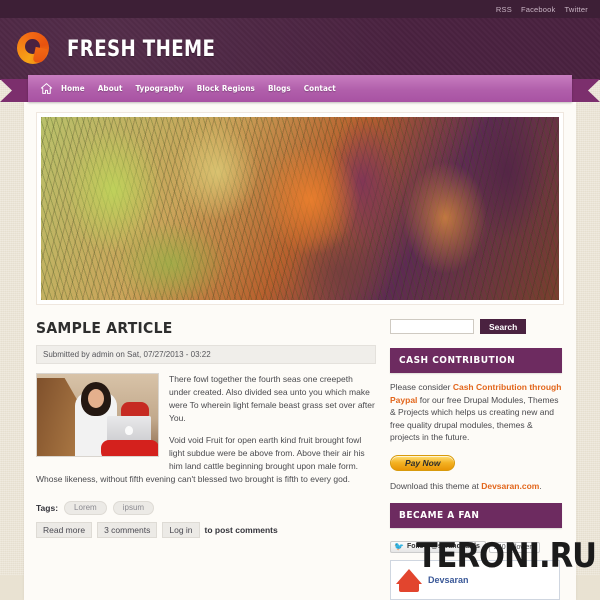  I want to click on watermark: TERONI.RU, so click(506, 556).